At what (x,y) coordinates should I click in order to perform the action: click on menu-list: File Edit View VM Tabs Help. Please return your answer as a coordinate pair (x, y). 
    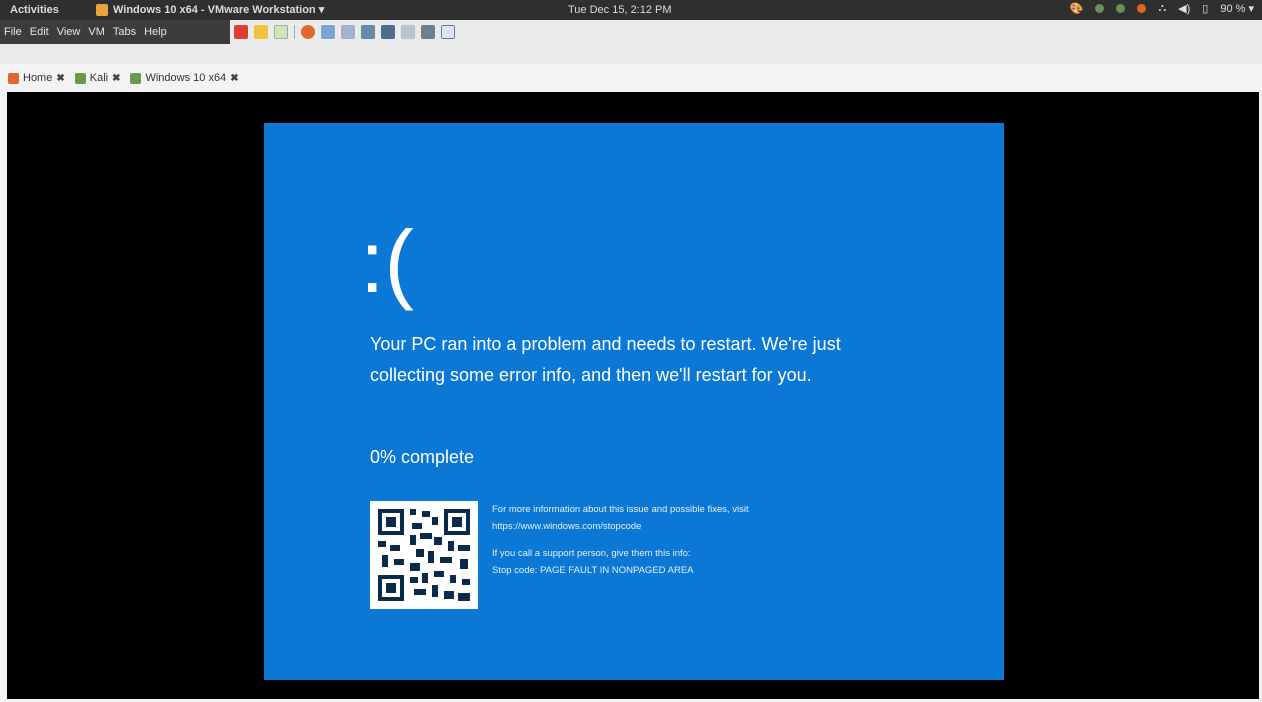
    Looking at the image, I should click on (115, 32).